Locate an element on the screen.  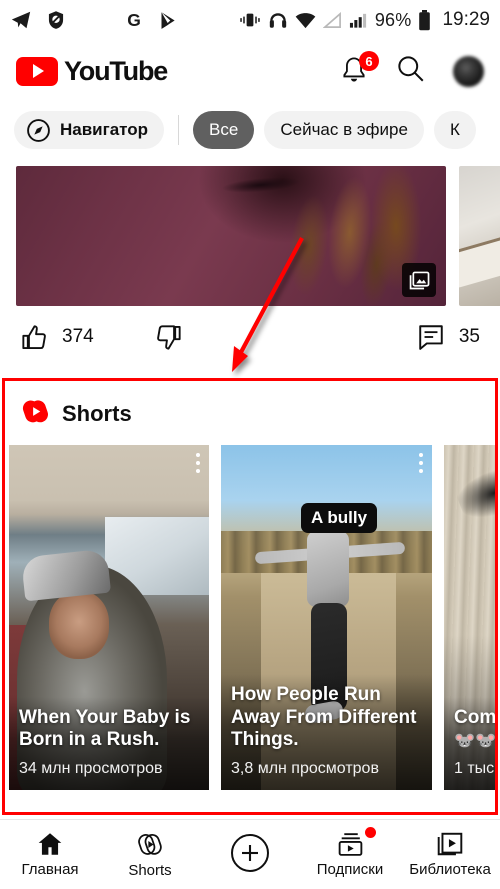
short-title-emoji: 🐭🐭 is located at coordinates (474, 740).